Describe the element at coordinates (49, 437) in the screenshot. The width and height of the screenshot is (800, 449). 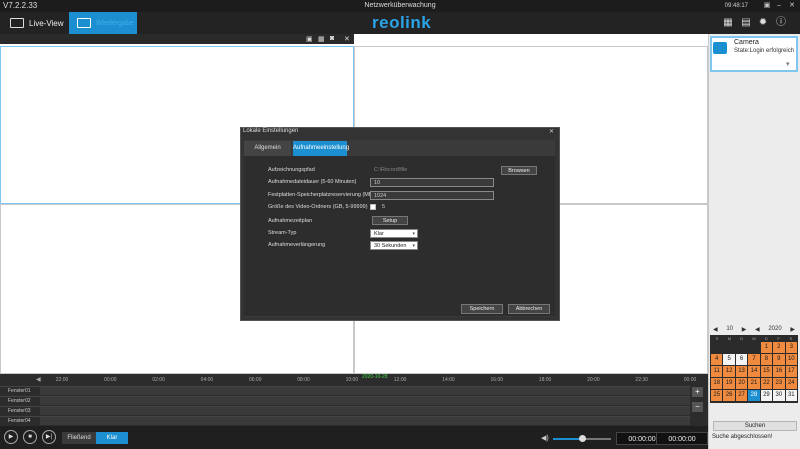
I see `step-button: ▶|` at that location.